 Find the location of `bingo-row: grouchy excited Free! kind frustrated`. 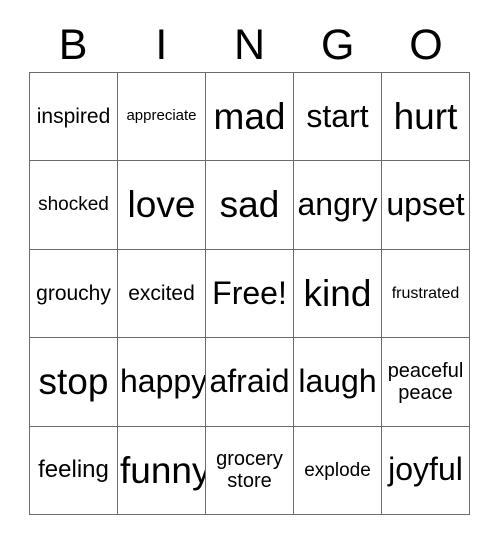

bingo-row: grouchy excited Free! kind frustrated is located at coordinates (250, 294).